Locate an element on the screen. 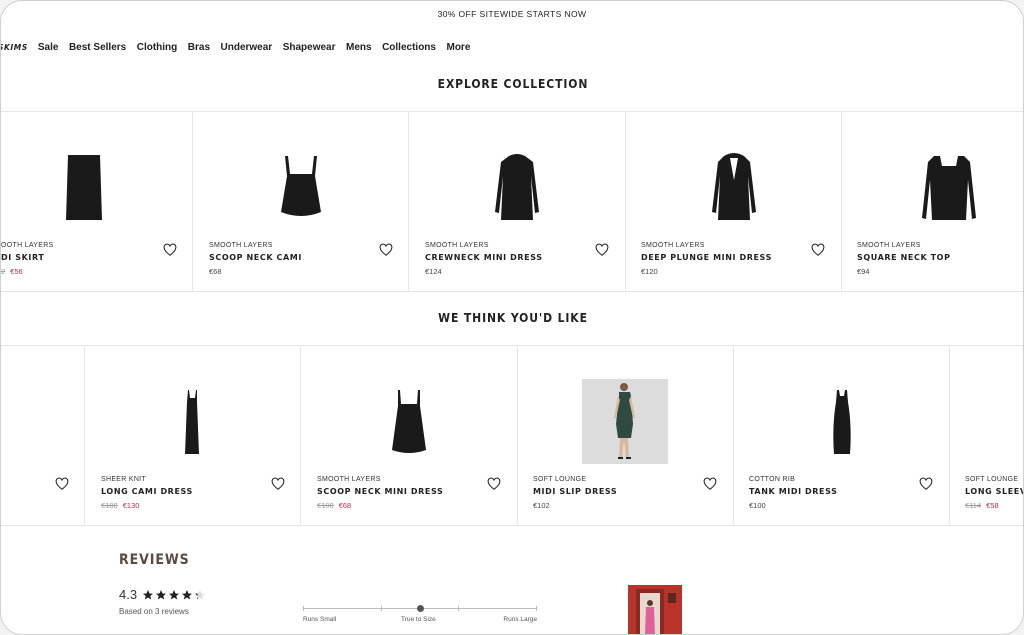 Image resolution: width=1024 pixels, height=635 pixels. product-name: SQUARE NECK TOP is located at coordinates (904, 257).